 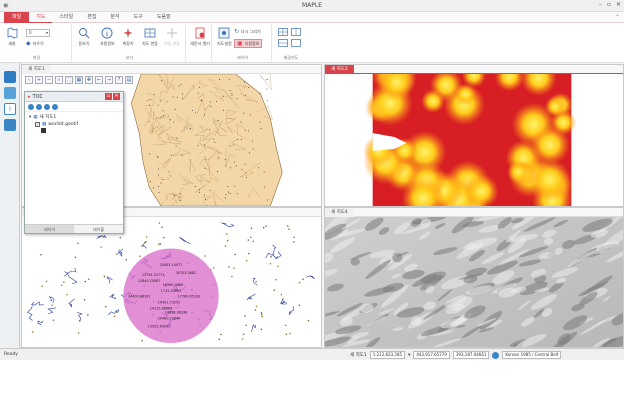 What do you see at coordinates (129, 80) in the screenshot?
I see `print-icon: ▤` at bounding box center [129, 80].